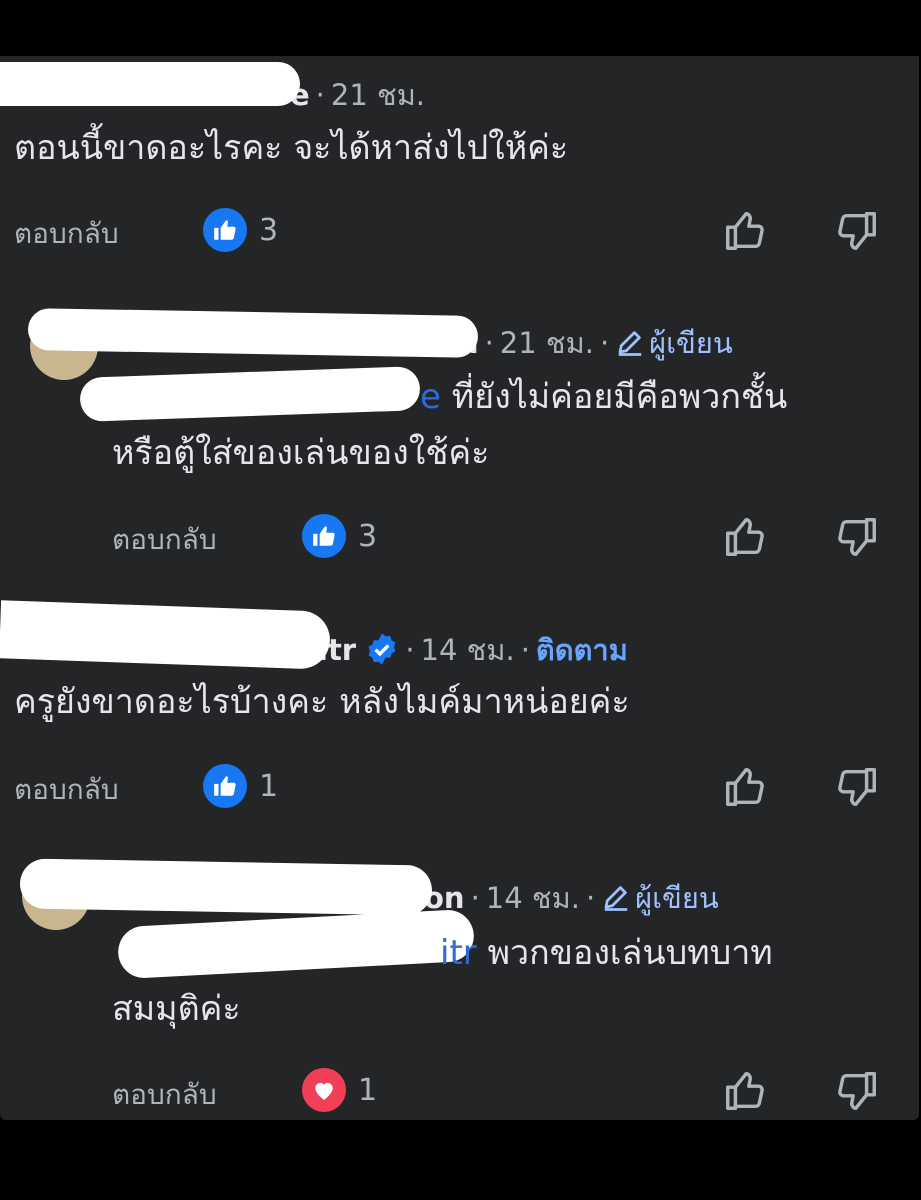 This screenshot has height=1200, width=921. What do you see at coordinates (324, 1090) in the screenshot?
I see `heart-icon` at bounding box center [324, 1090].